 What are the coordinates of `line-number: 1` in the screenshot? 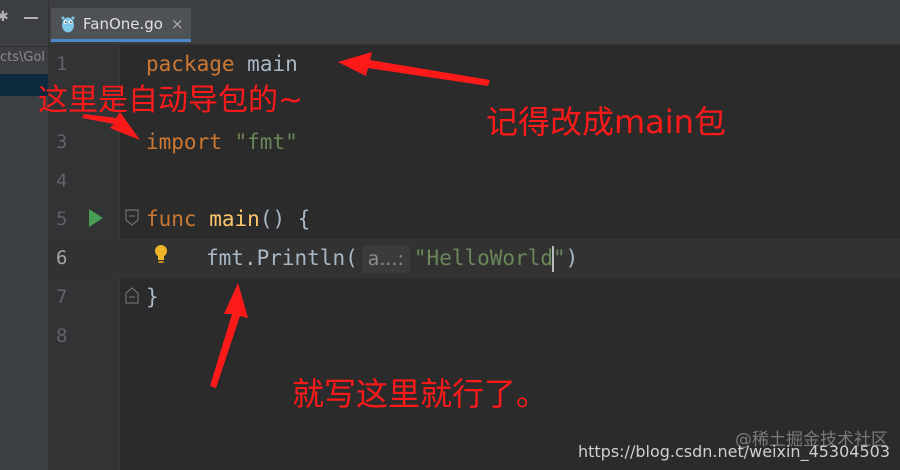 It's located at (62, 64).